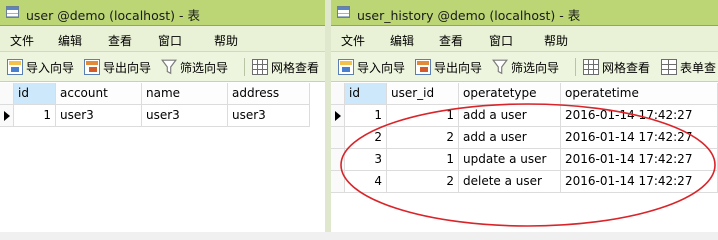  Describe the element at coordinates (423, 94) in the screenshot. I see `column-header-user-id: user_id` at that location.